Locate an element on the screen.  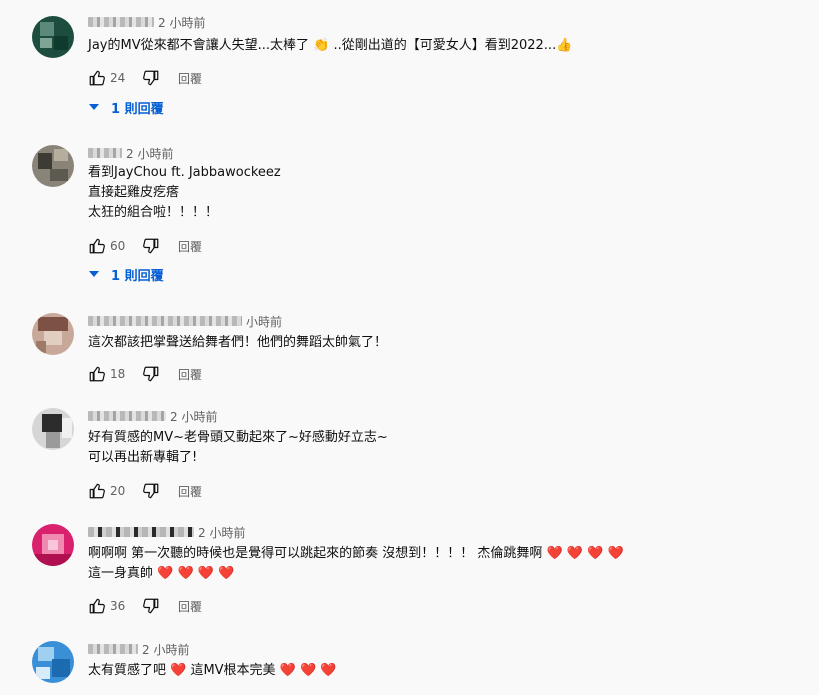
comment-body: 小時前 這次都該把掌聲送給舞者們！他們的舞蹈太帥氣了！ is located at coordinates (445, 333).